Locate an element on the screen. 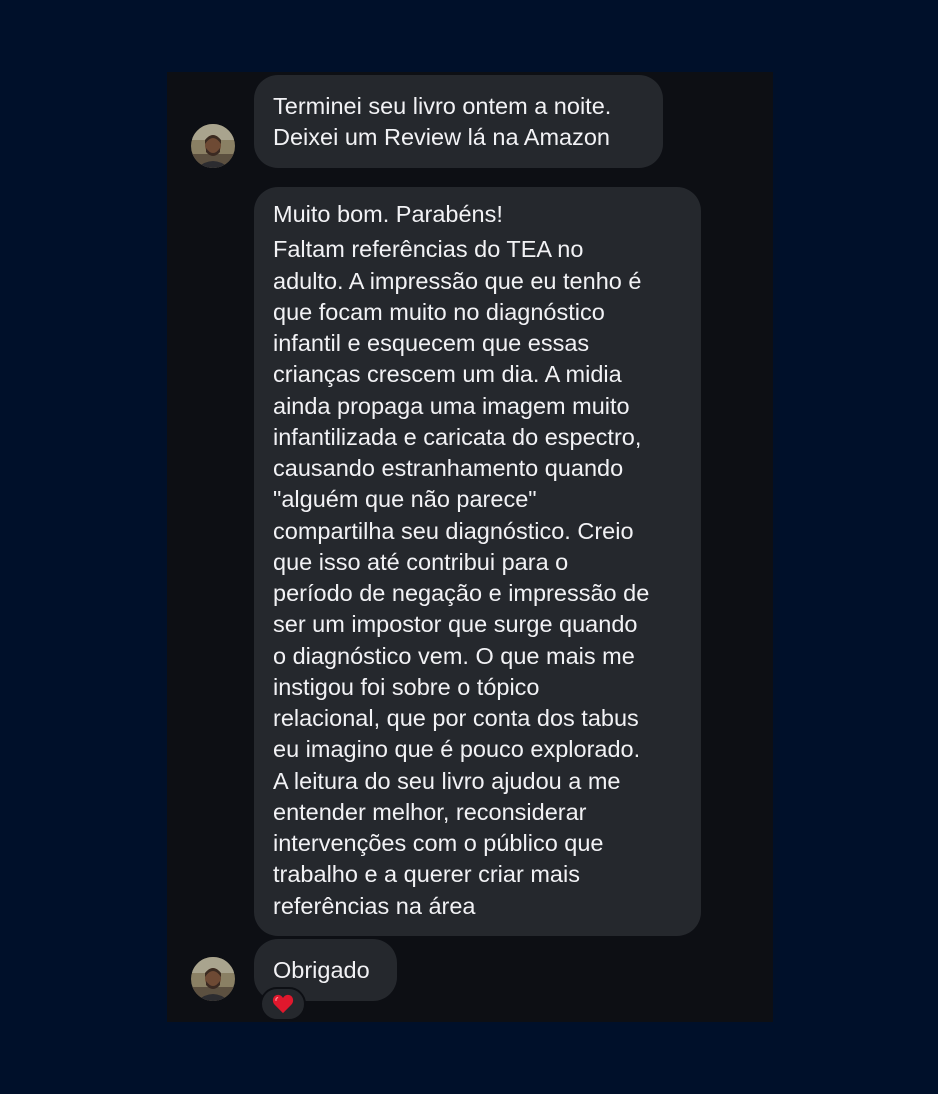  message-text-line: ser um impostor que surge quando is located at coordinates (455, 624).